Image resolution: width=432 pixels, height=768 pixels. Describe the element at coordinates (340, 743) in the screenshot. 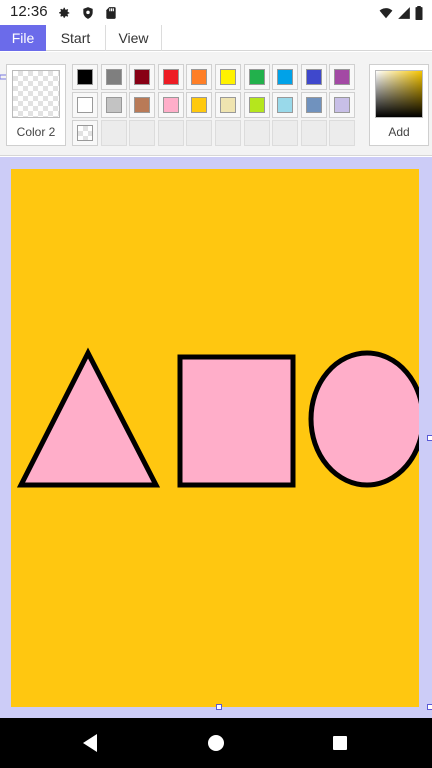

I see `recents-icon` at that location.